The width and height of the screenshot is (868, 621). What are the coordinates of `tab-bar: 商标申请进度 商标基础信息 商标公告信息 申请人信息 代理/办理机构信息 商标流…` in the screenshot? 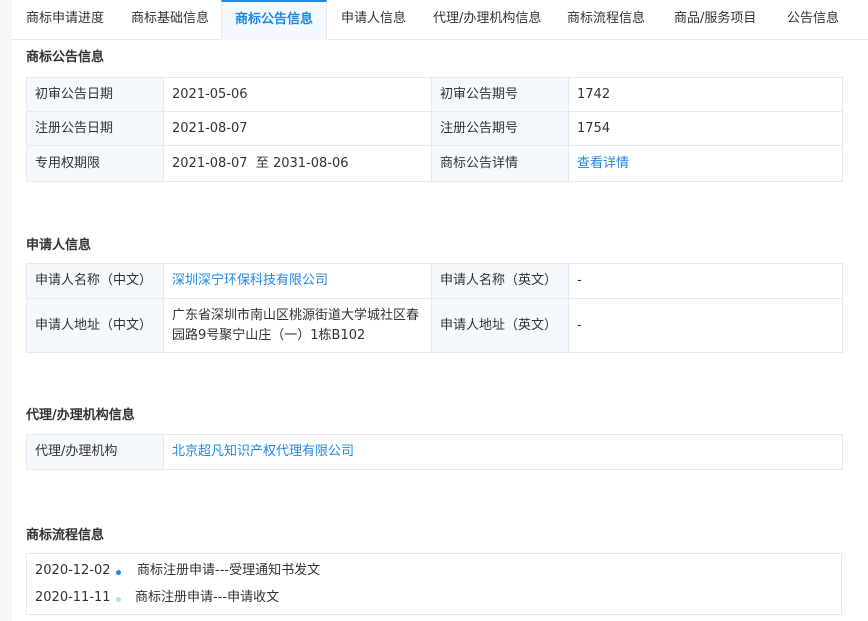 It's located at (440, 20).